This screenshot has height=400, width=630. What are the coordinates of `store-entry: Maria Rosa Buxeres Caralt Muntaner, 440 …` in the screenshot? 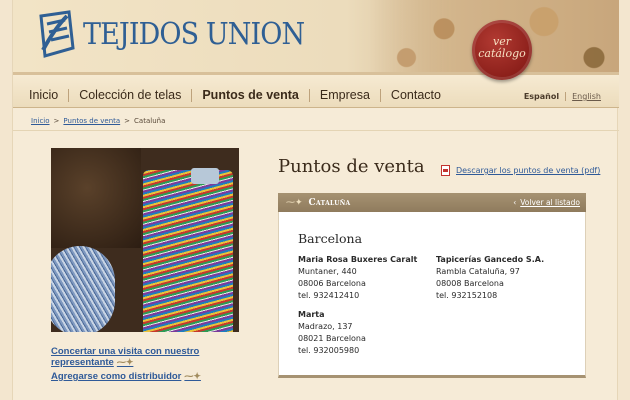 It's located at (357, 278).